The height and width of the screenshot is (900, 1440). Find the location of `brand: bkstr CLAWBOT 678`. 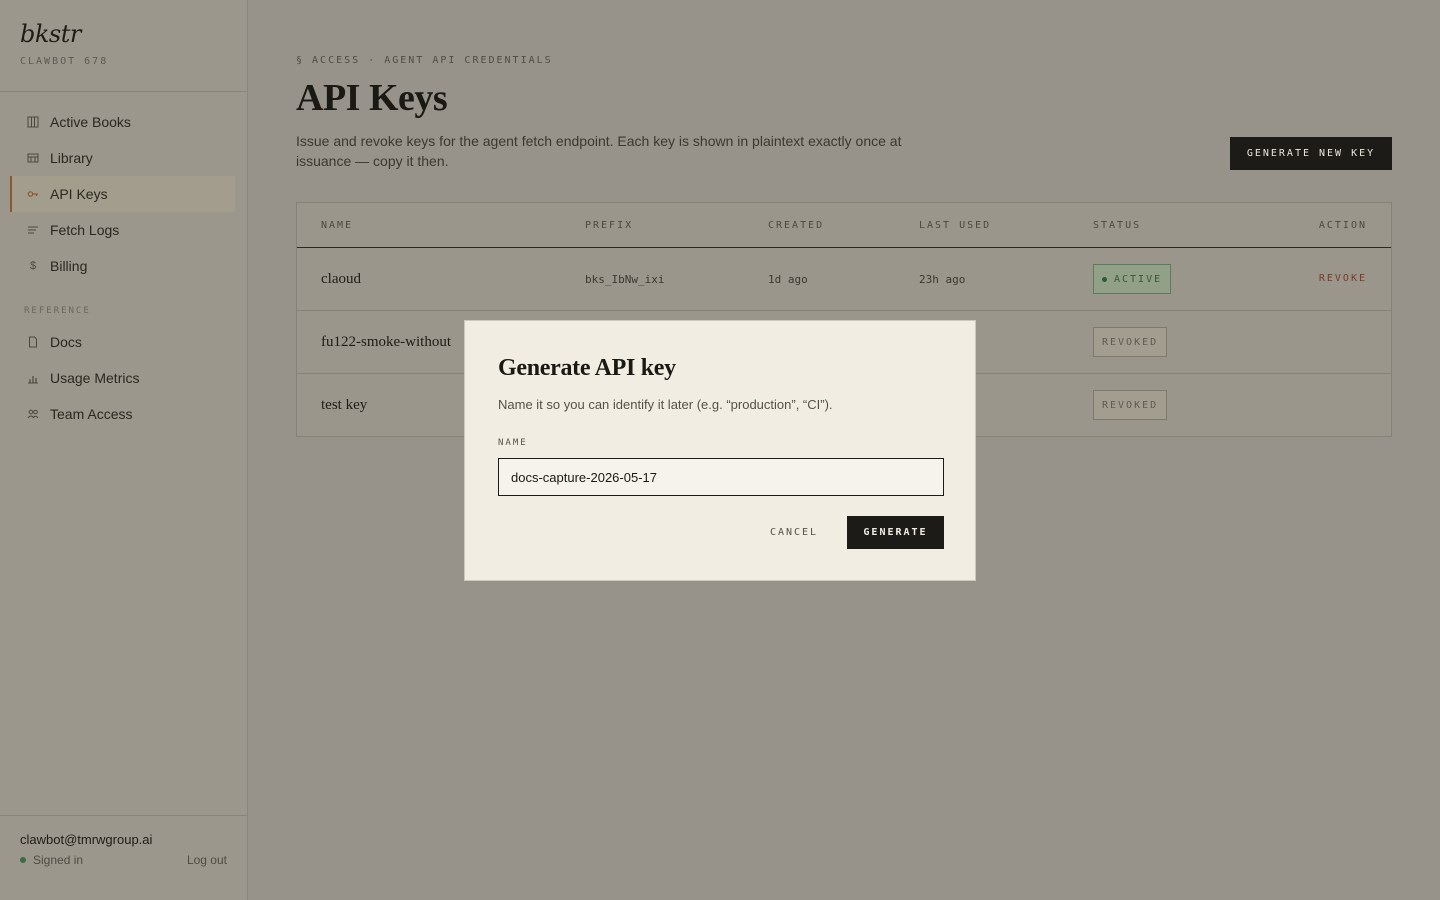

brand: bkstr CLAWBOT 678 is located at coordinates (64, 43).